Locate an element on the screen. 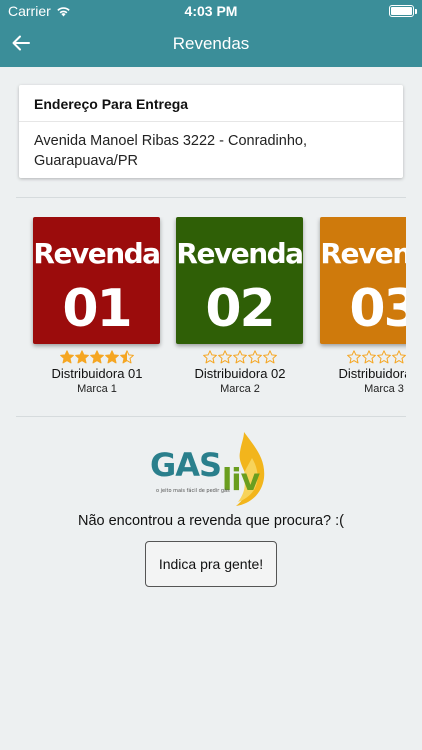 The width and height of the screenshot is (422, 750). reseller-tile: Revenda 03 is located at coordinates (363, 280).